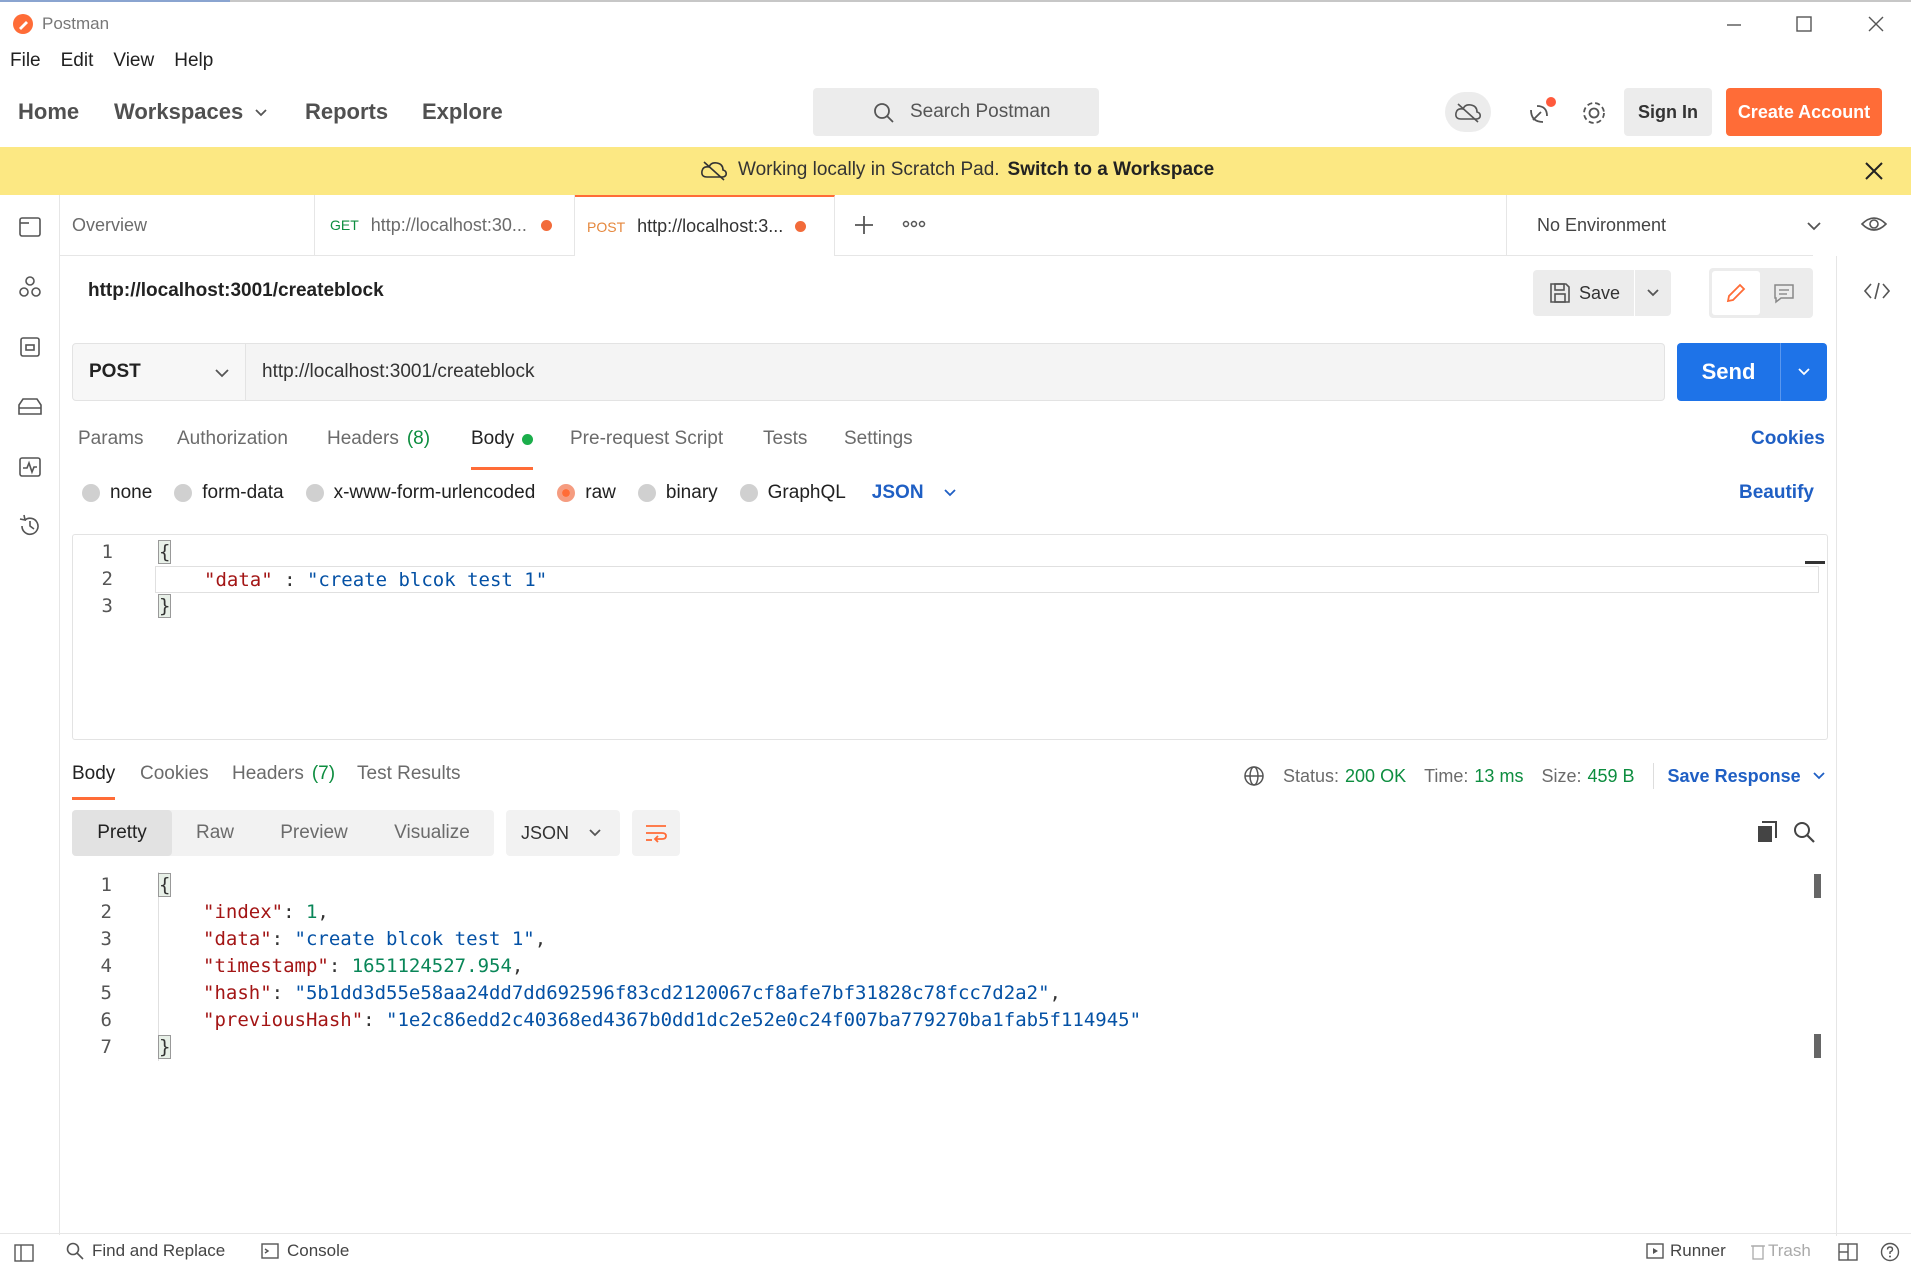  Describe the element at coordinates (1663, 225) in the screenshot. I see `environment-selector: No Environment` at that location.